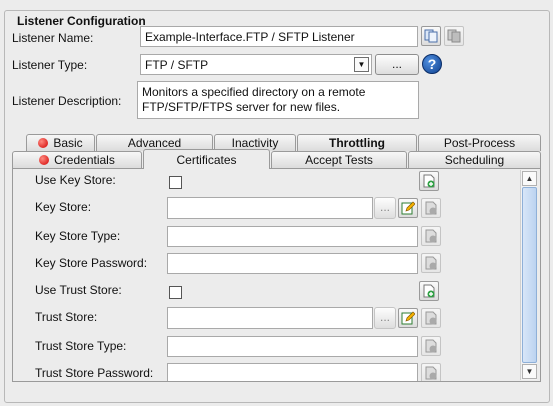  I want to click on copy-icon, so click(431, 36).